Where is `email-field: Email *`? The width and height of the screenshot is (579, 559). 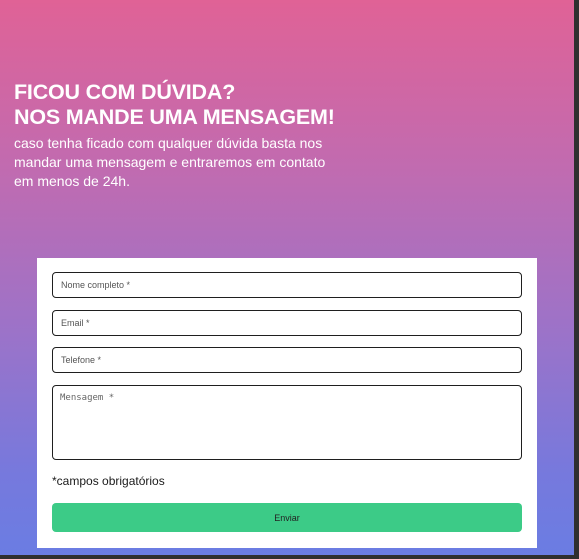
email-field: Email * is located at coordinates (287, 323).